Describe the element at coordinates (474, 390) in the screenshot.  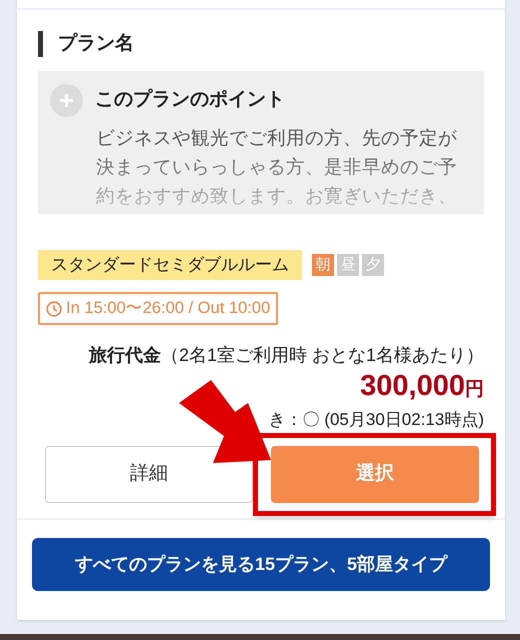
I see `currency: 円` at that location.